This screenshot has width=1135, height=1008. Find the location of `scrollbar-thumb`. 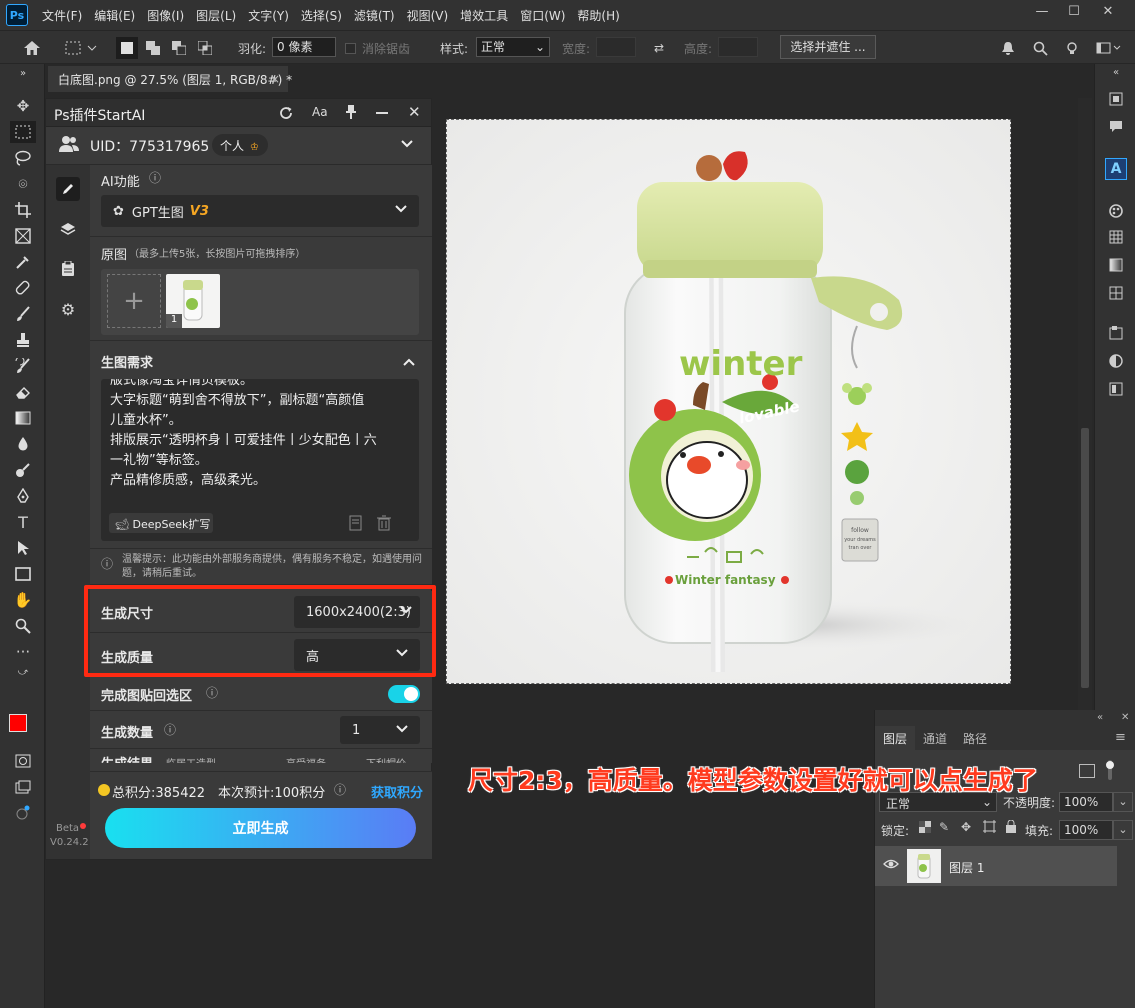

scrollbar-thumb is located at coordinates (1085, 558).